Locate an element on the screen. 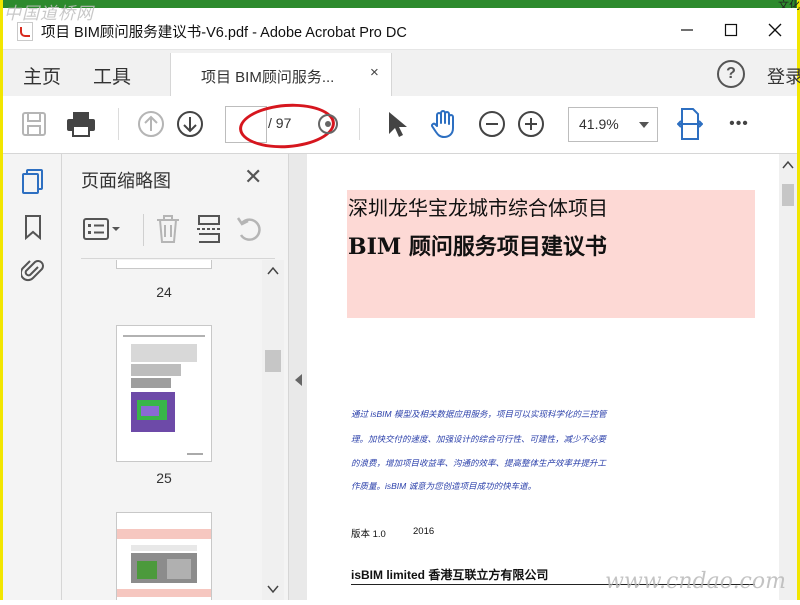  help-icon: ? is located at coordinates (731, 74).